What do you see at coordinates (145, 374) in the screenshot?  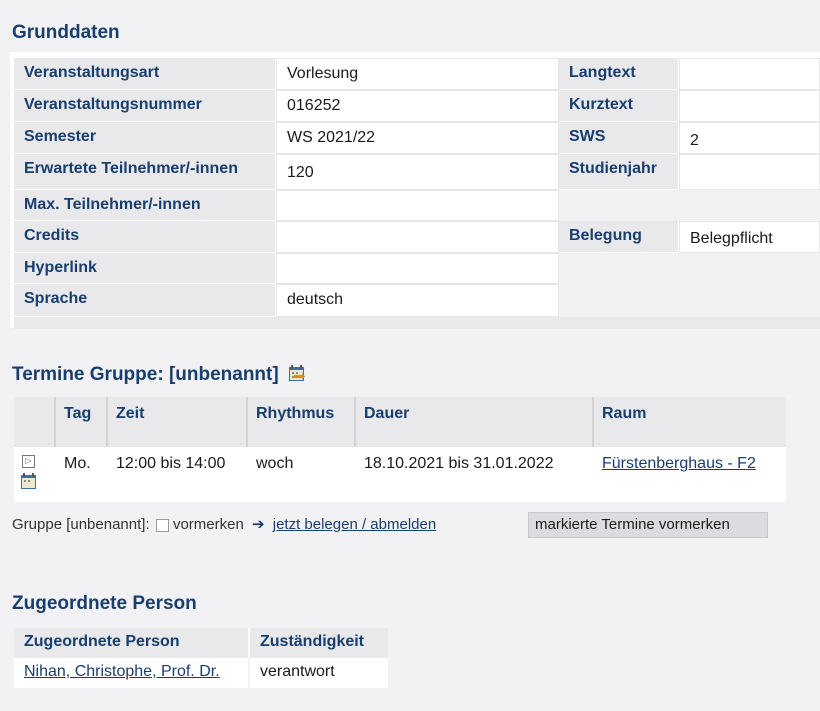 I see `termine-title-text: Termine Gruppe: [unbenannt]` at bounding box center [145, 374].